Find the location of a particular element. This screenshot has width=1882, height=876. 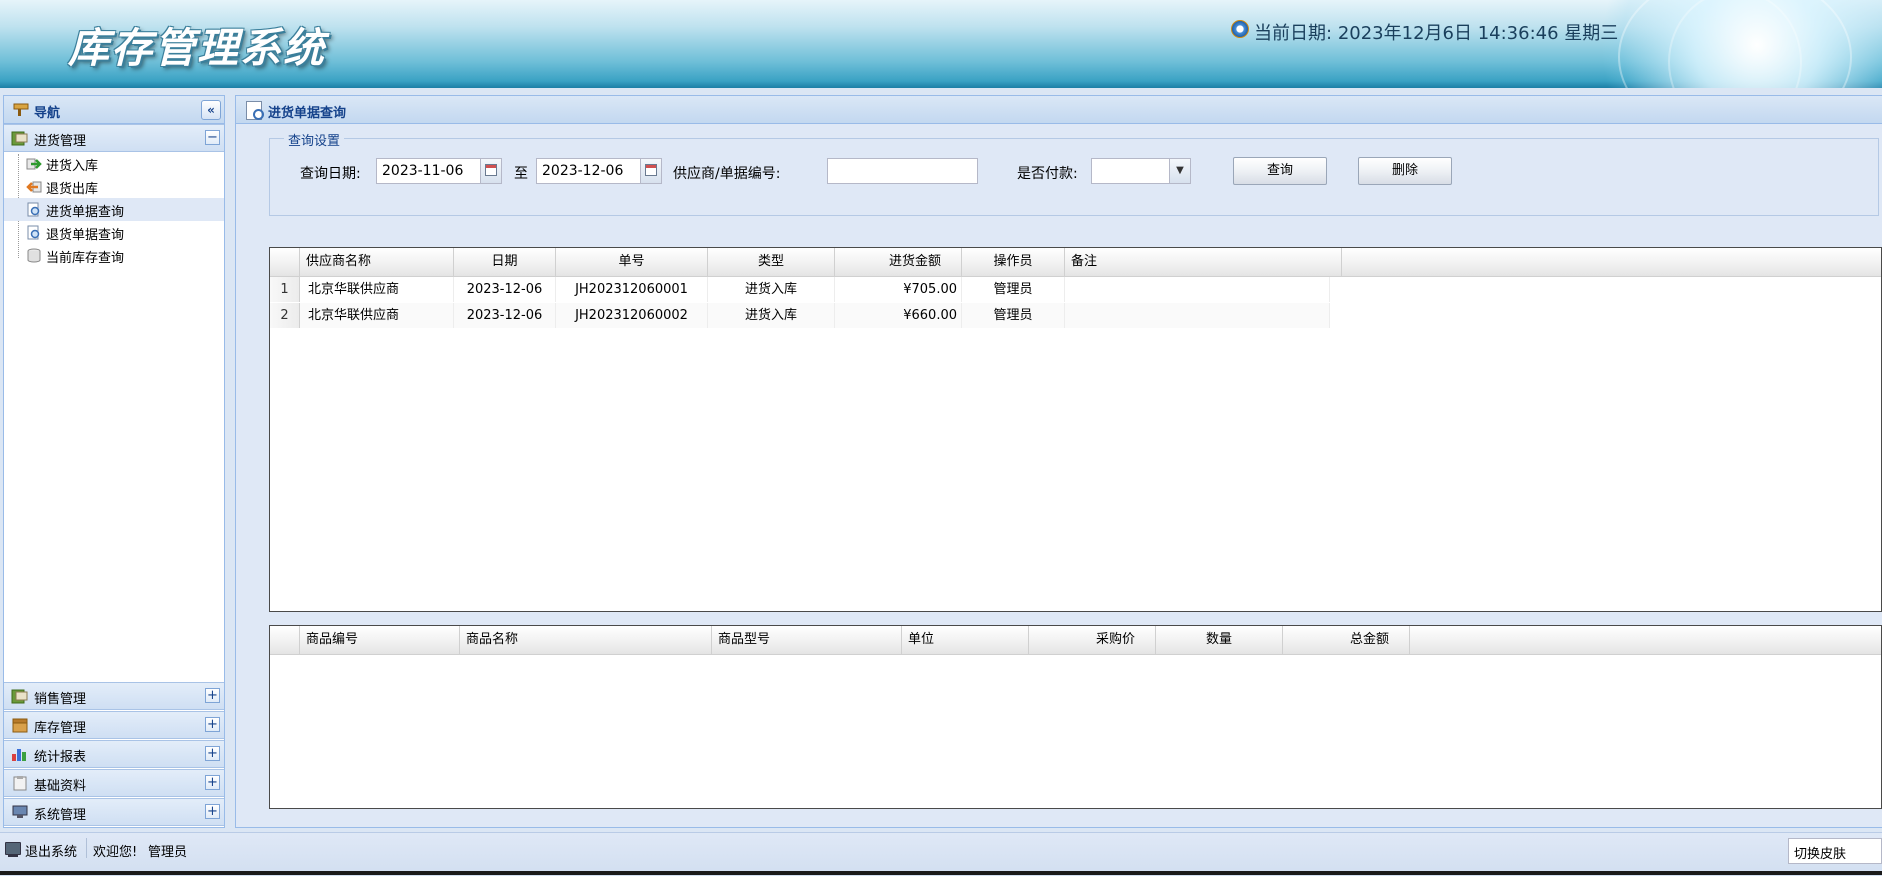

date-to-label: 至 is located at coordinates (521, 174).